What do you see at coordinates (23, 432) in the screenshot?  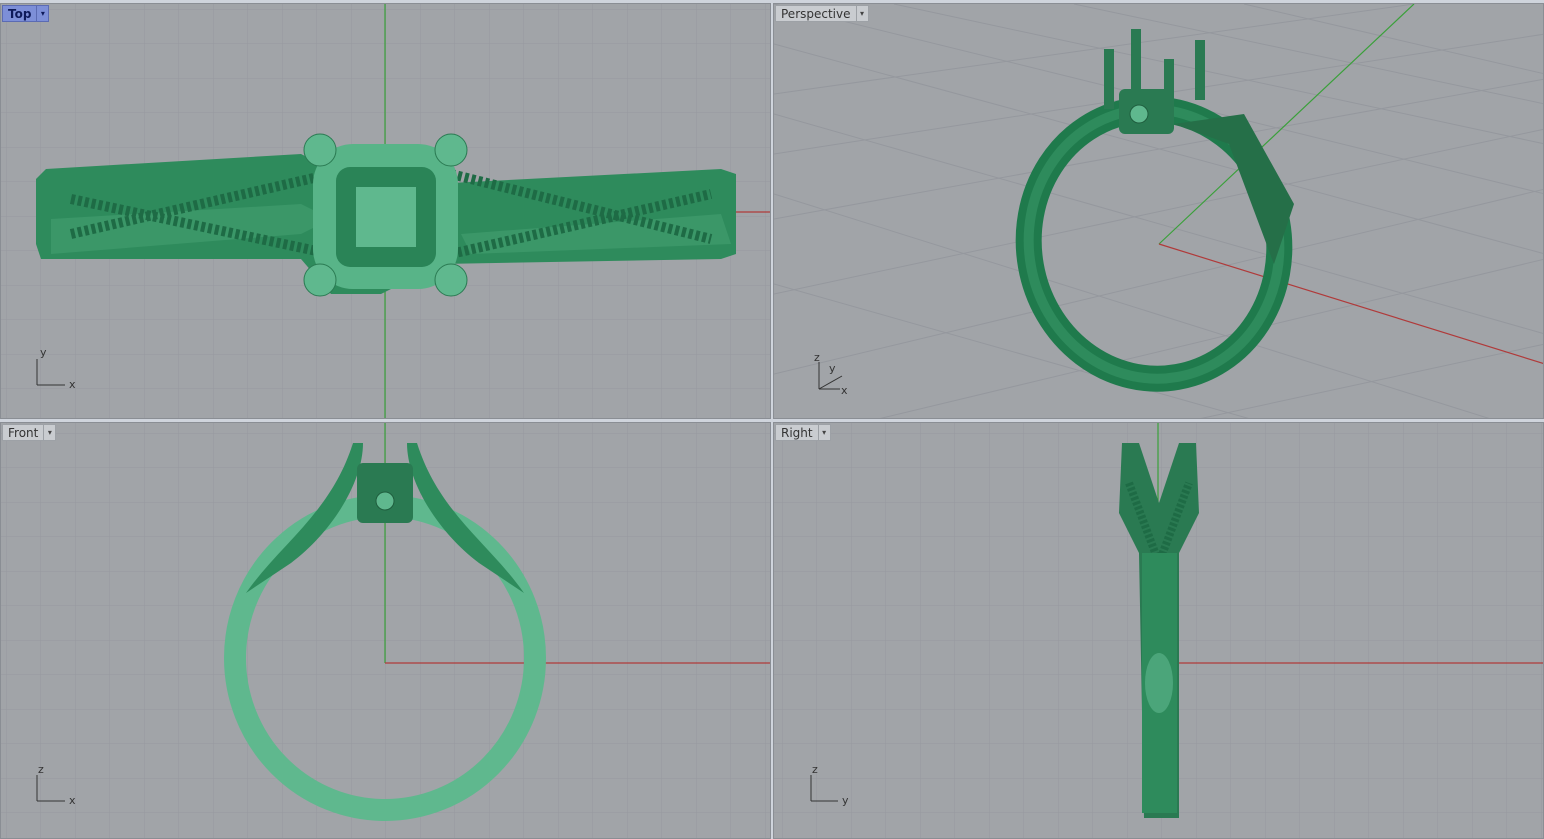 I see `viewport-title: Front` at bounding box center [23, 432].